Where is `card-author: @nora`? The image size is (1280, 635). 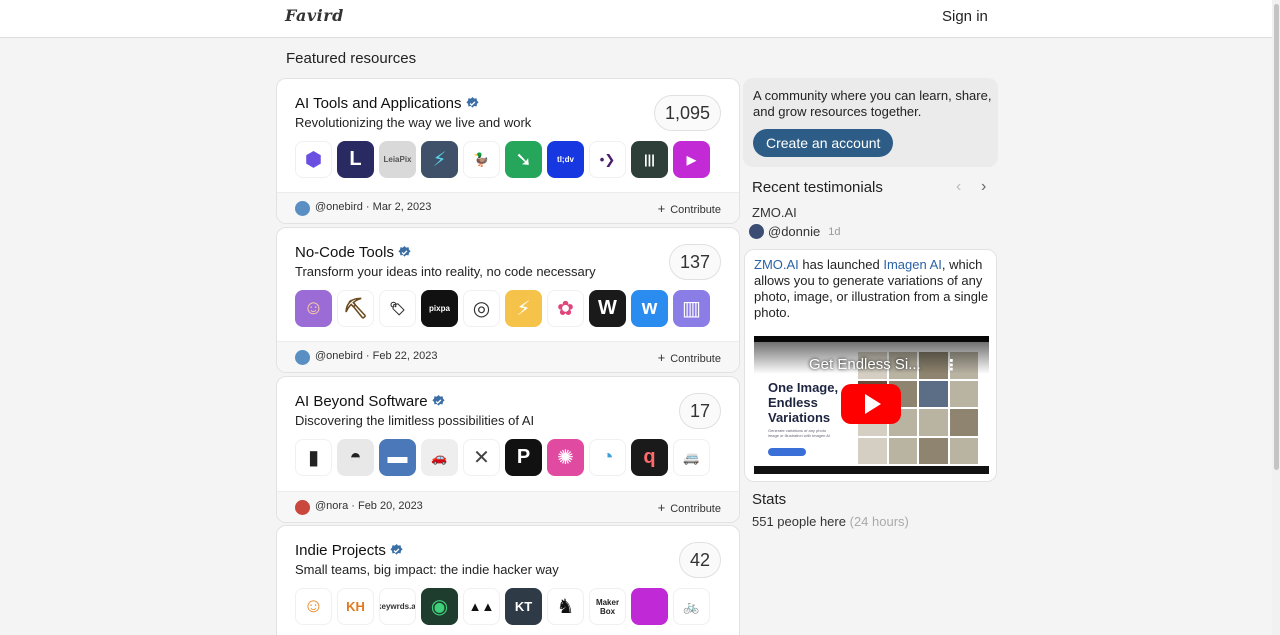 card-author: @nora is located at coordinates (331, 506).